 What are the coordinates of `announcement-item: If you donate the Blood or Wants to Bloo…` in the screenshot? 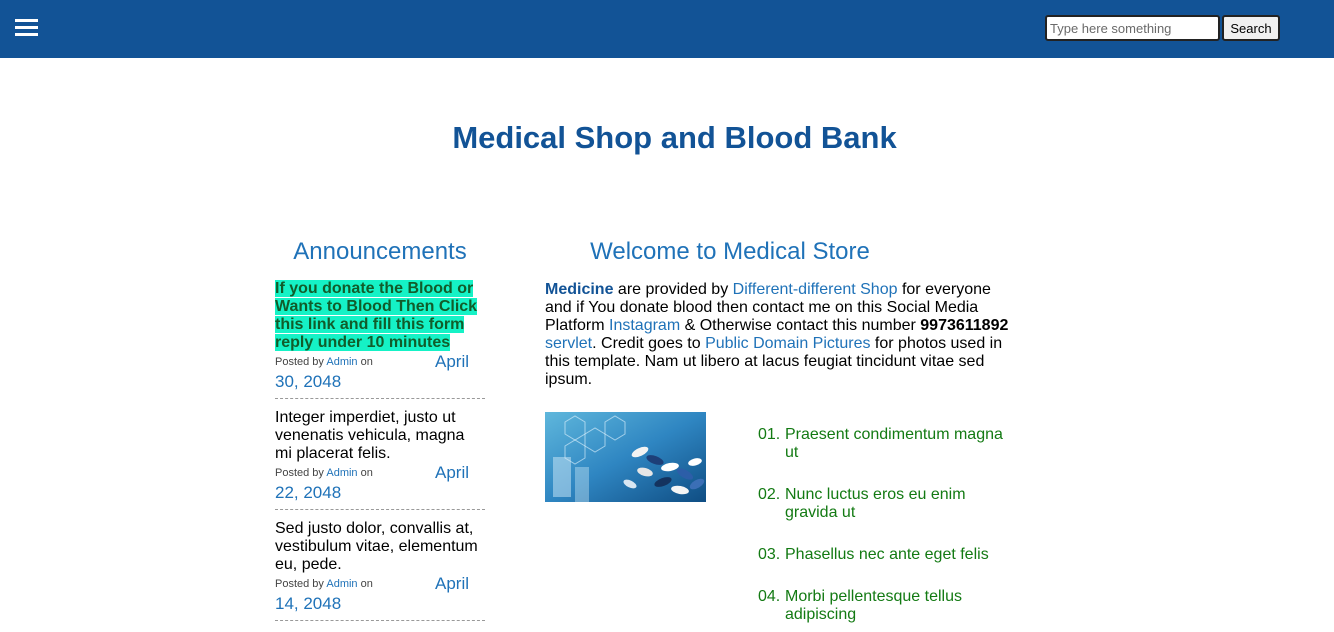 It's located at (380, 339).